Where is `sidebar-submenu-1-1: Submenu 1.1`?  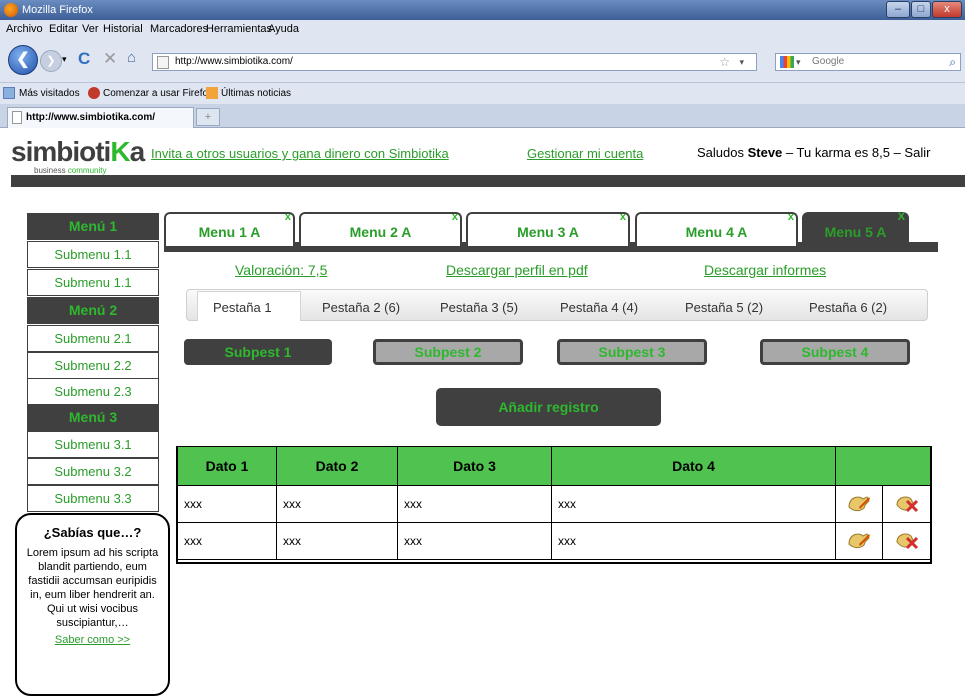
sidebar-submenu-1-1: Submenu 1.1 is located at coordinates (93, 254).